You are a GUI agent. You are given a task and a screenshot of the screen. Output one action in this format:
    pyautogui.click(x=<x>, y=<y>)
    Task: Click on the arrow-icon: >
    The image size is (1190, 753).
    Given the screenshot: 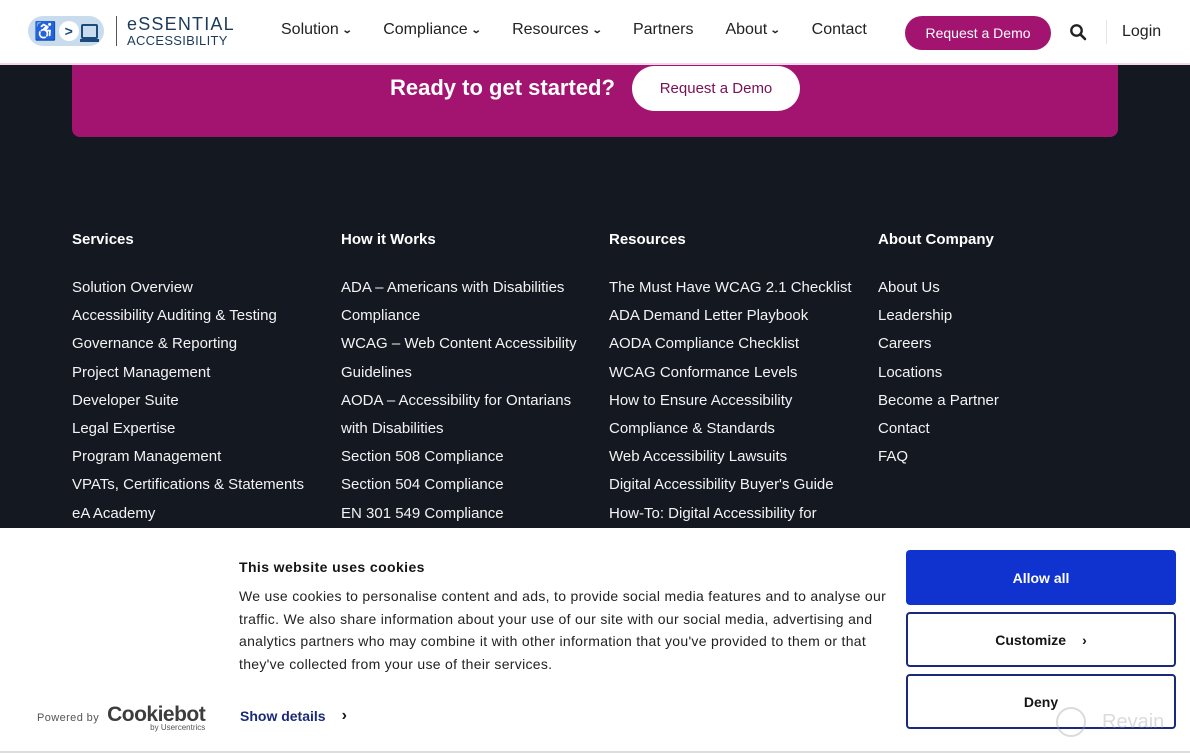 What is the action you would take?
    pyautogui.click(x=68, y=31)
    